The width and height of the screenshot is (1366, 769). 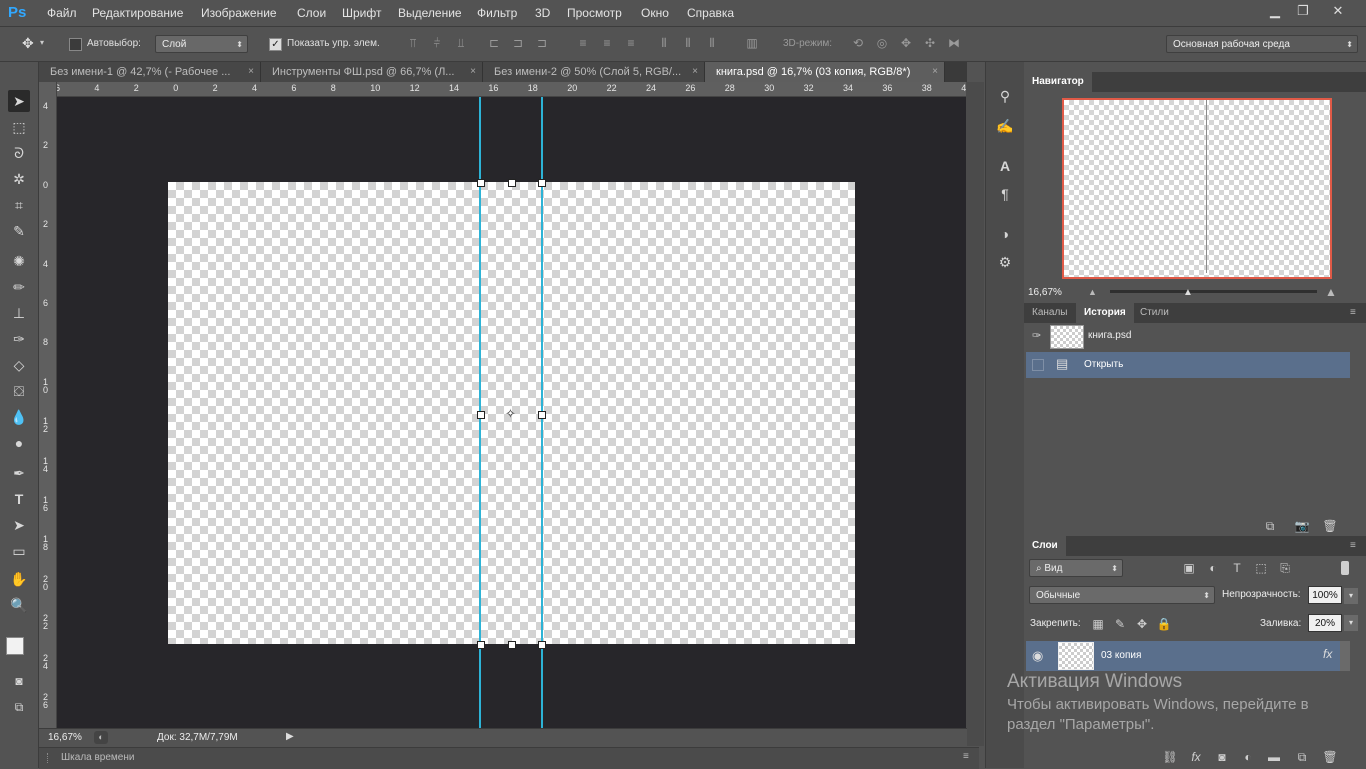 What do you see at coordinates (19, 365) in the screenshot?
I see `eraser-tool-icon: ◇` at bounding box center [19, 365].